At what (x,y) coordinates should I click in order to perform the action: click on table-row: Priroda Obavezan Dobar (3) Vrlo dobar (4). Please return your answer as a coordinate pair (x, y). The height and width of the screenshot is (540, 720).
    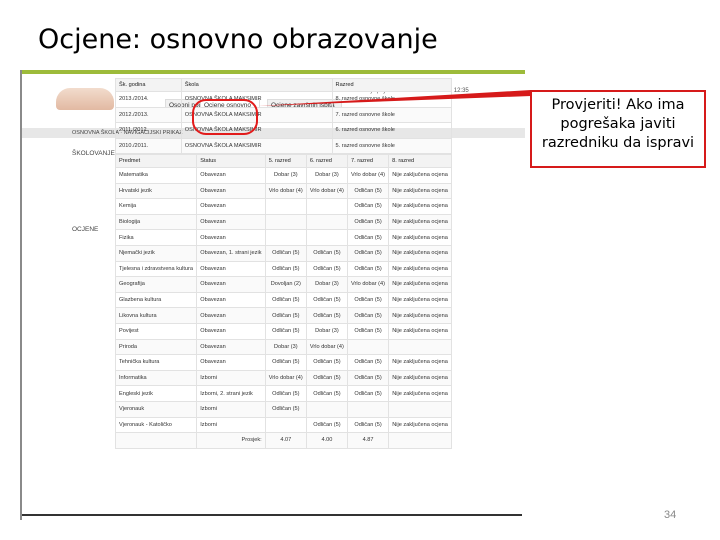
    Looking at the image, I should click on (283, 347).